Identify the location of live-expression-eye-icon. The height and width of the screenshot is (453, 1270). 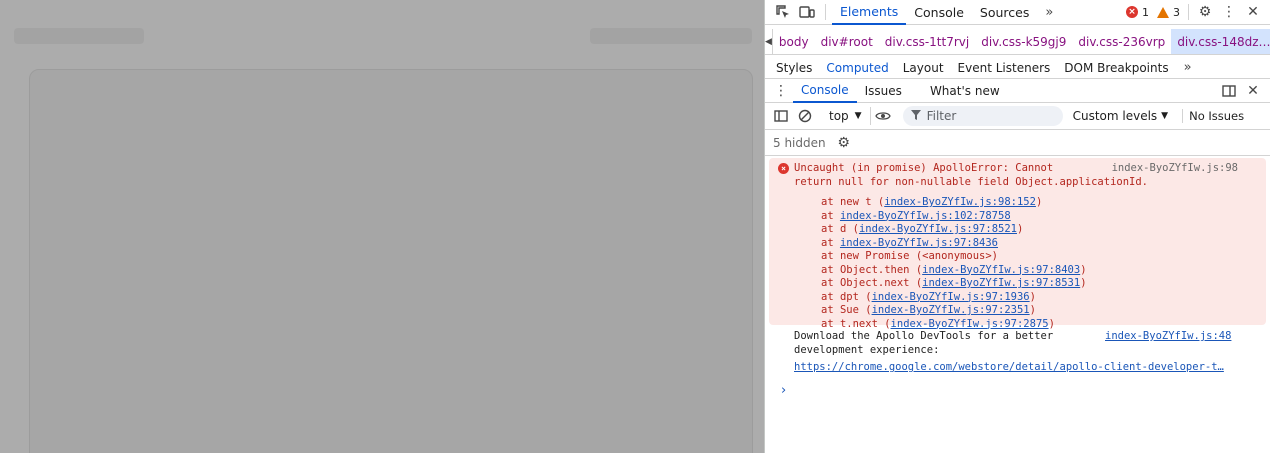
(883, 116).